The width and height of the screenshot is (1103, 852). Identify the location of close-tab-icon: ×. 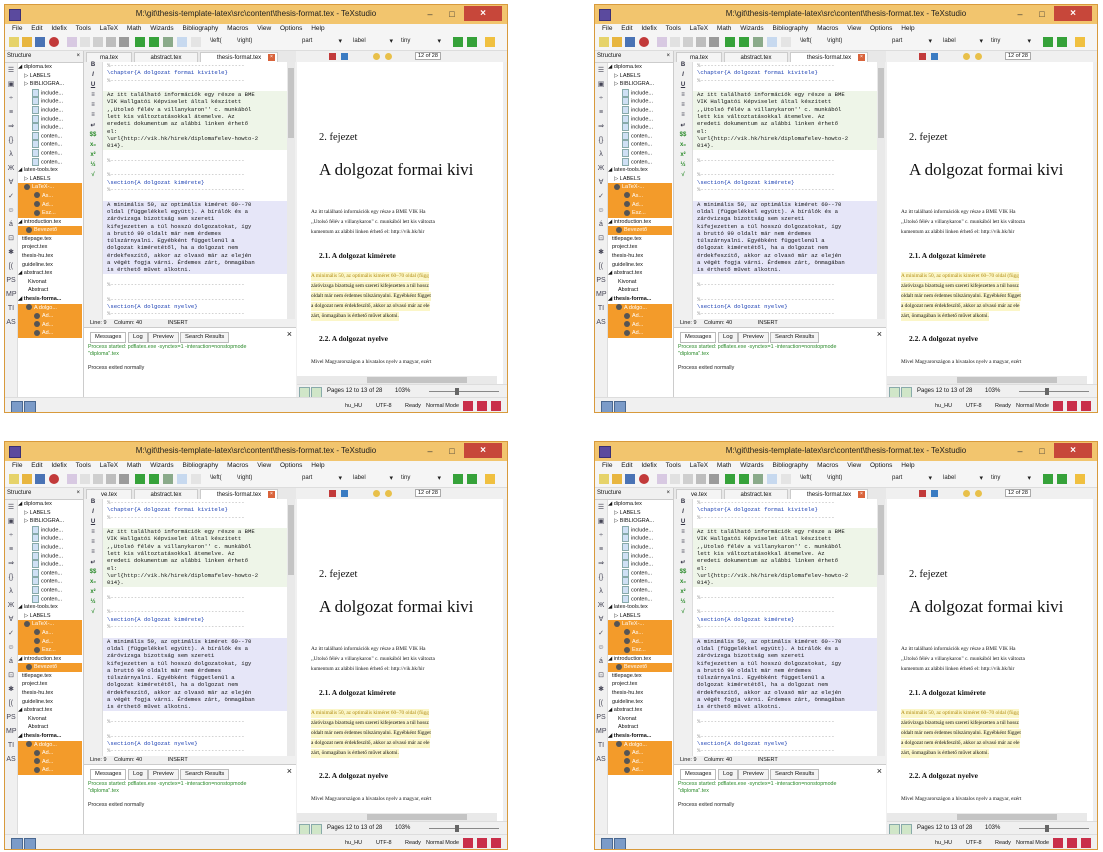
(271, 57).